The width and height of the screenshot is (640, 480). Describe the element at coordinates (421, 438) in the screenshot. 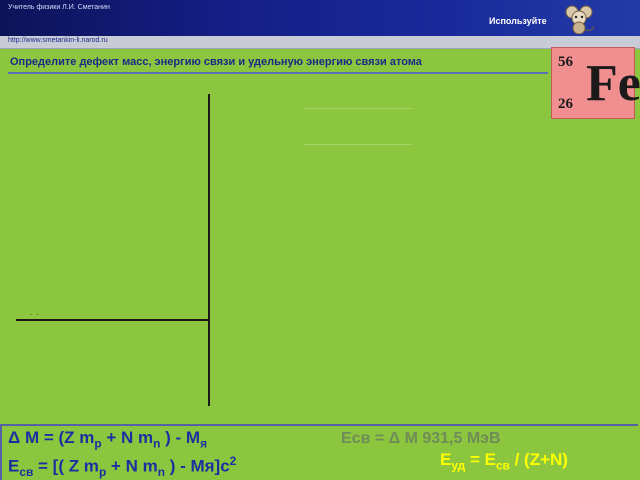

I see `binding-energy-mev-formula: Есв = Δ М 931,5 МэВ` at that location.